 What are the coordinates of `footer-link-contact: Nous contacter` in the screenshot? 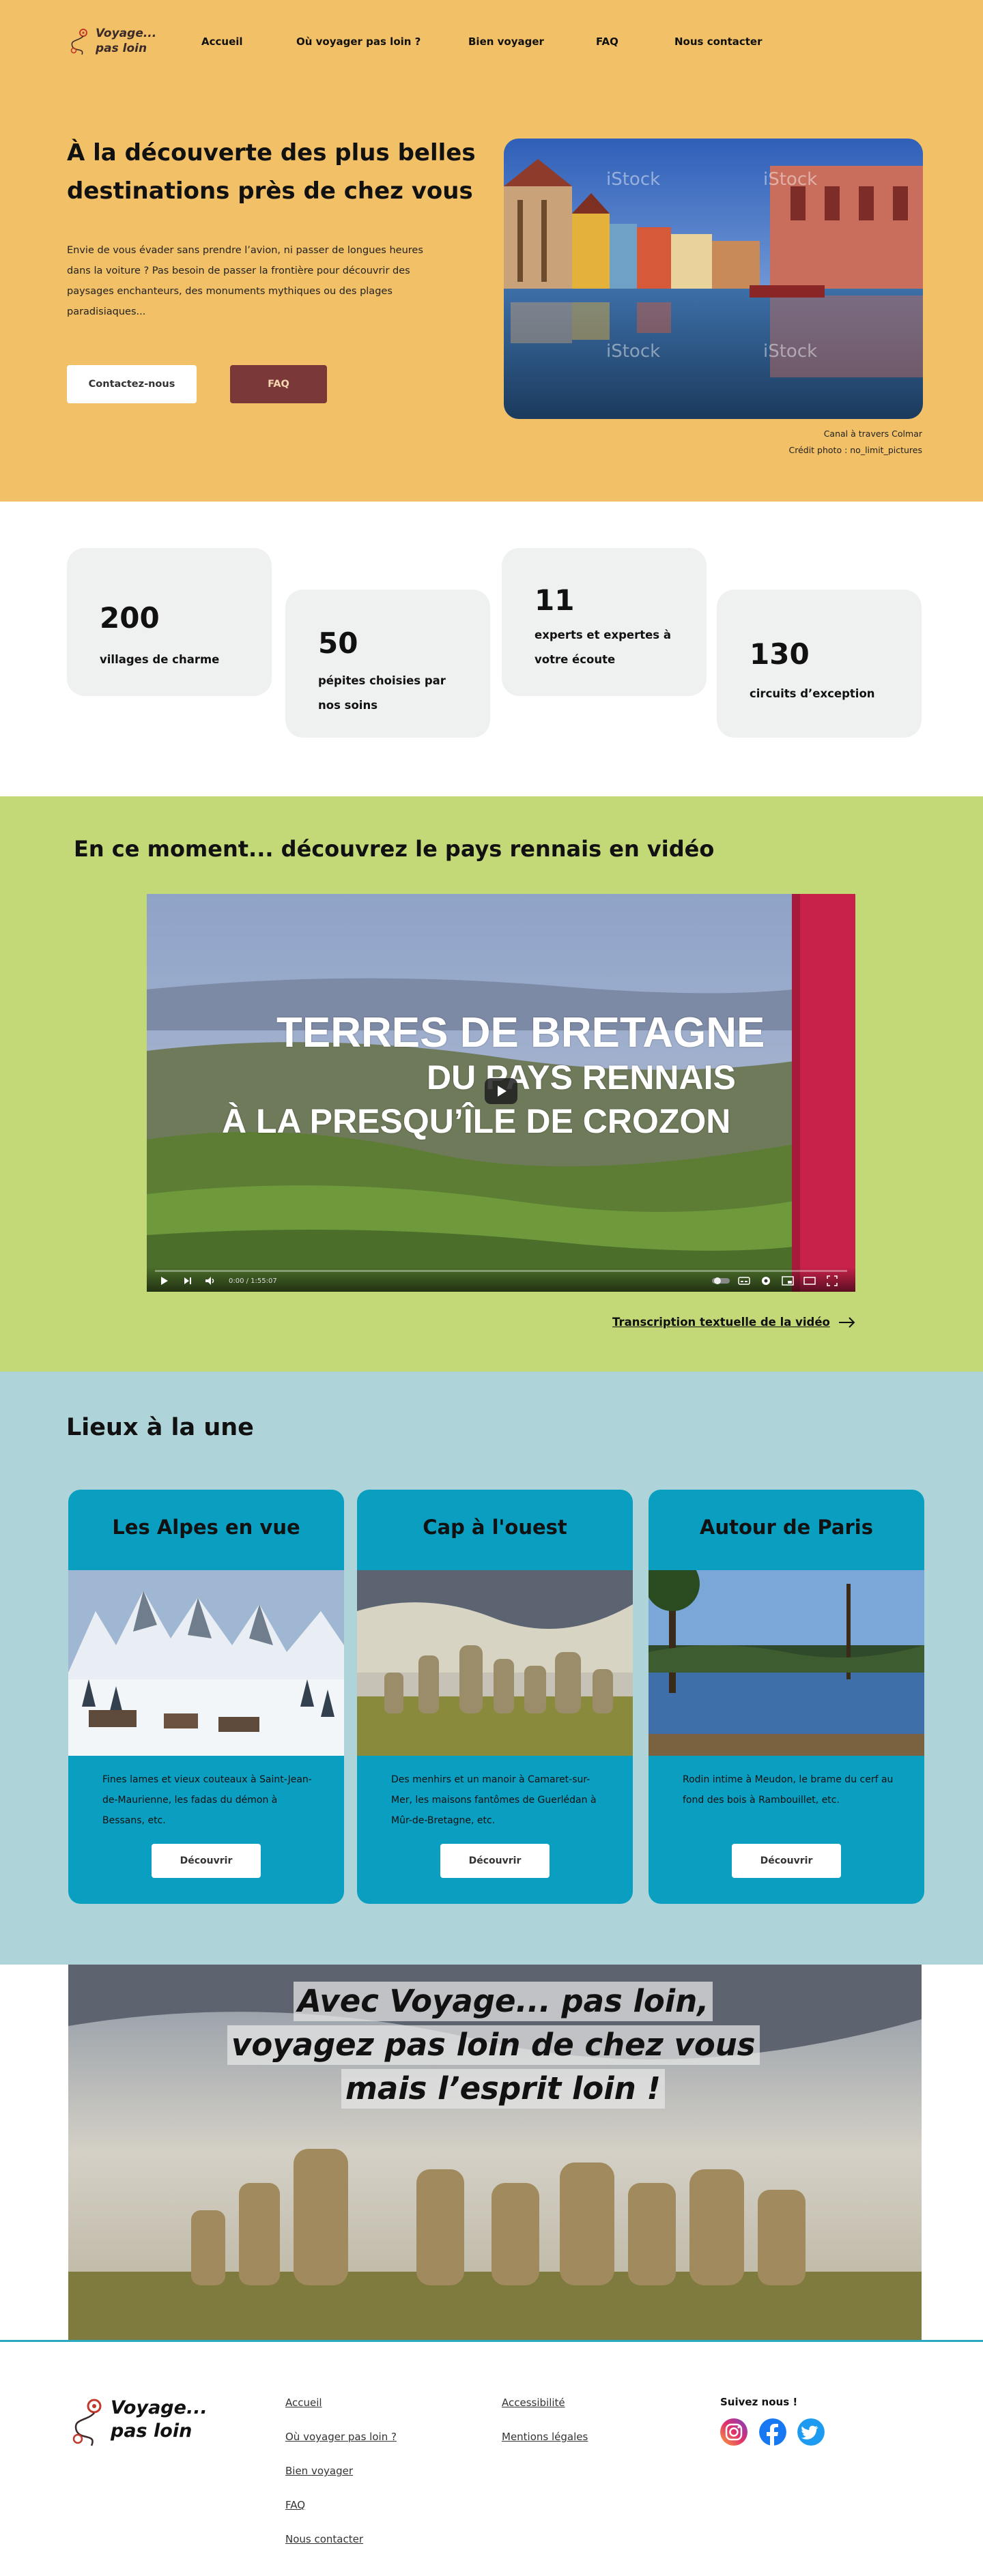 It's located at (324, 2539).